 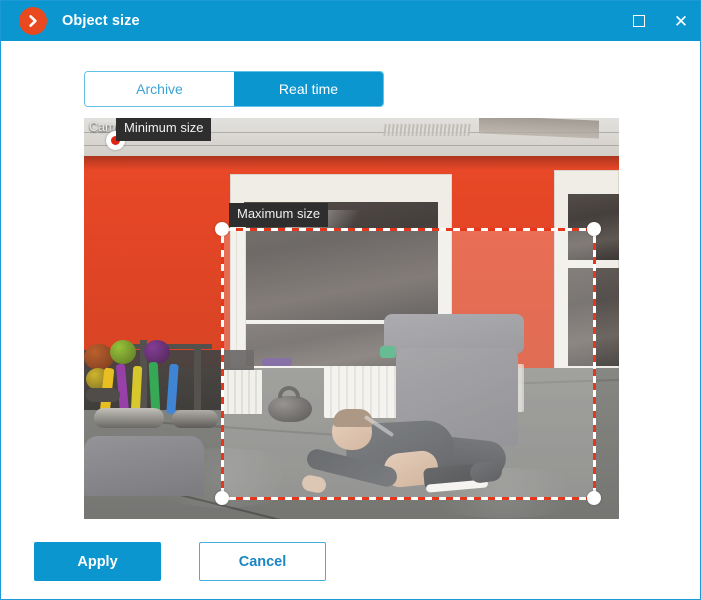 What do you see at coordinates (408, 229) in the screenshot?
I see `selection-border-top` at bounding box center [408, 229].